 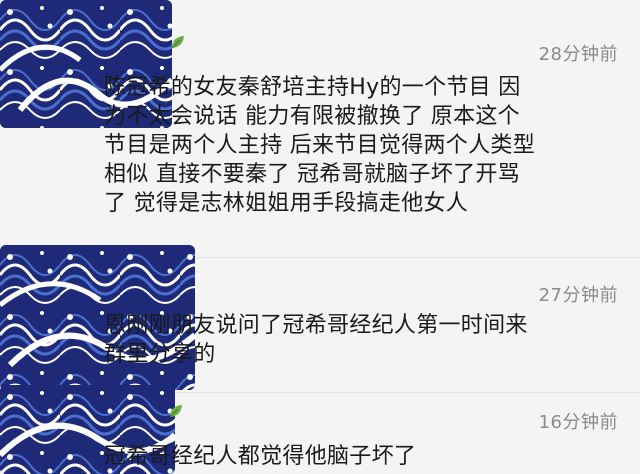 I want to click on comment-line: 节目是两个人主持 后来节目觉得两个人类型, so click(x=319, y=145).